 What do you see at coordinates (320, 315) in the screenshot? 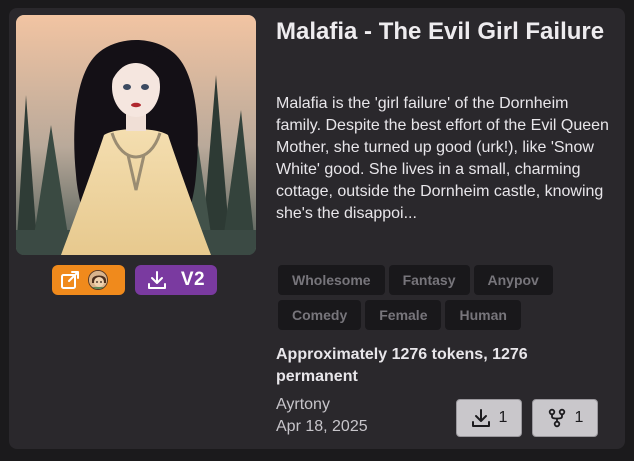
I see `tag-comedy: Comedy` at bounding box center [320, 315].